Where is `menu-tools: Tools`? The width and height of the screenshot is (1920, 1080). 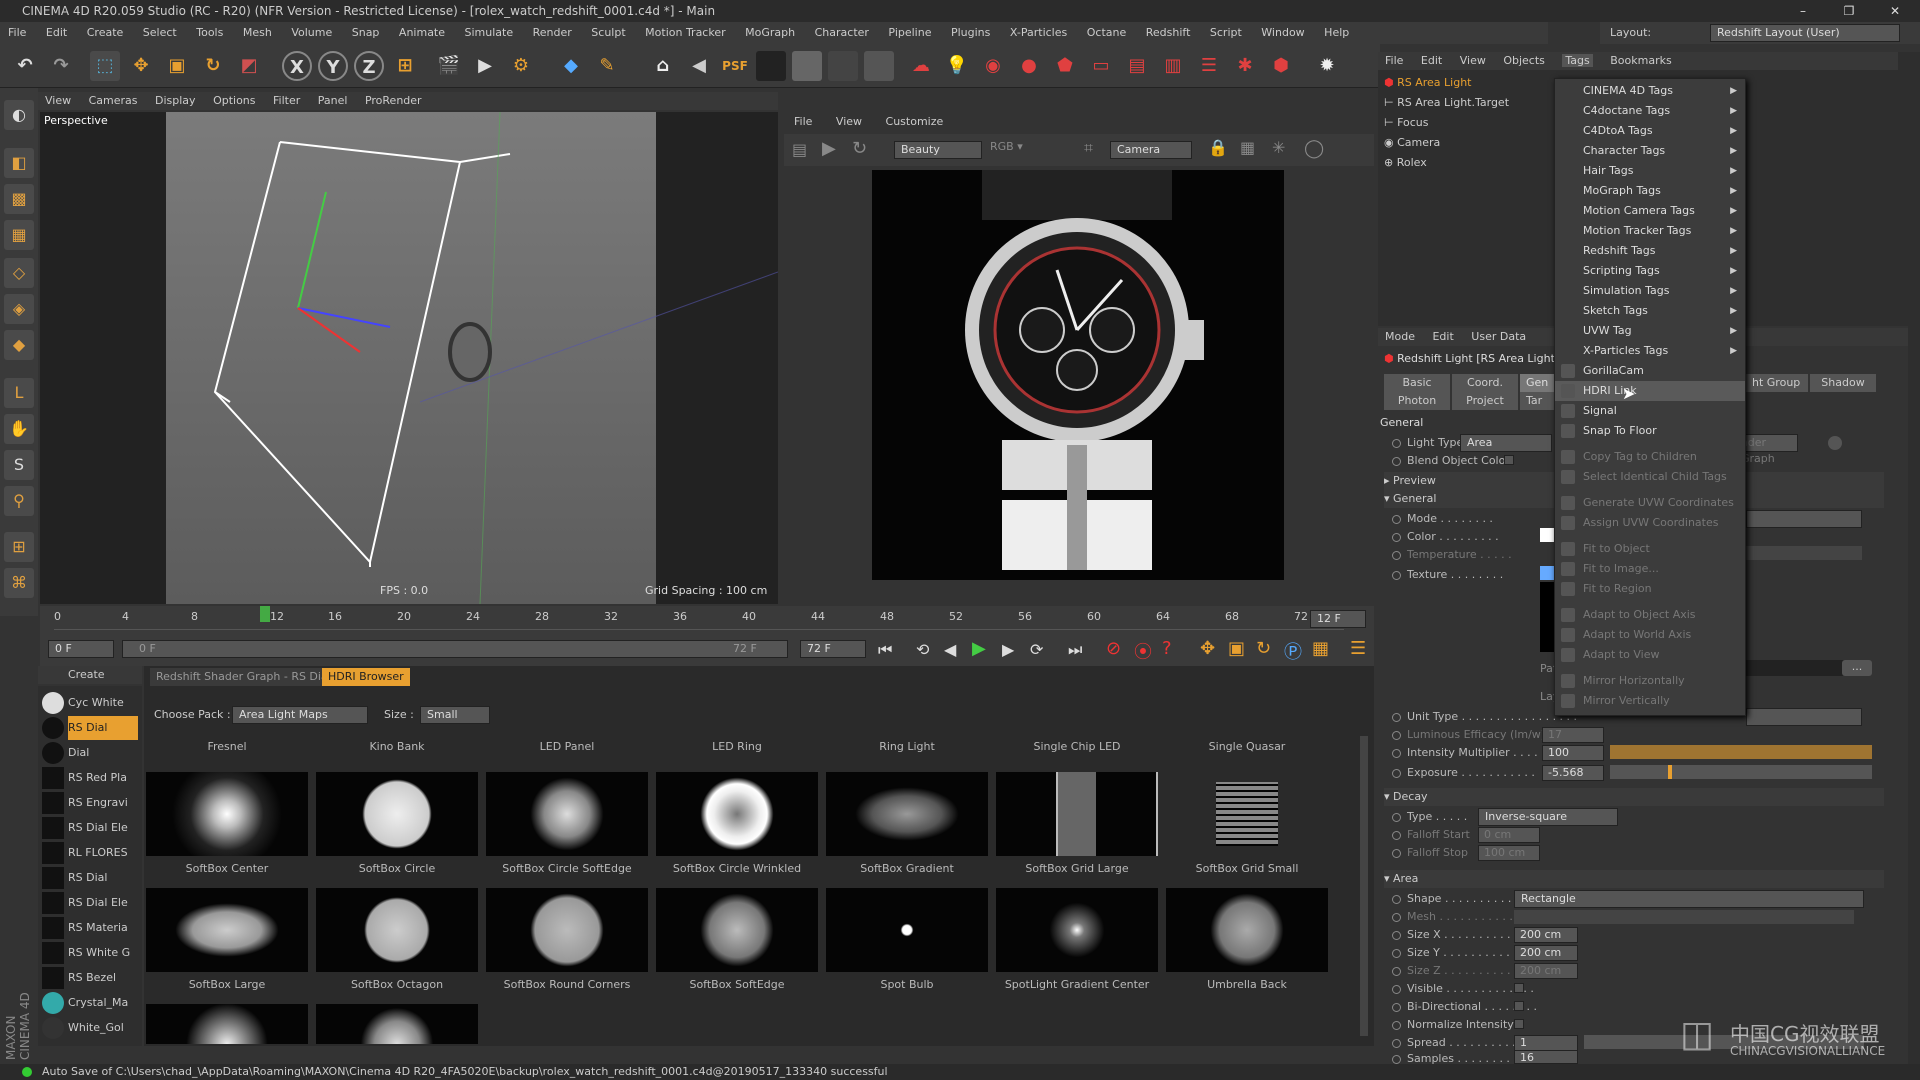 menu-tools: Tools is located at coordinates (209, 32).